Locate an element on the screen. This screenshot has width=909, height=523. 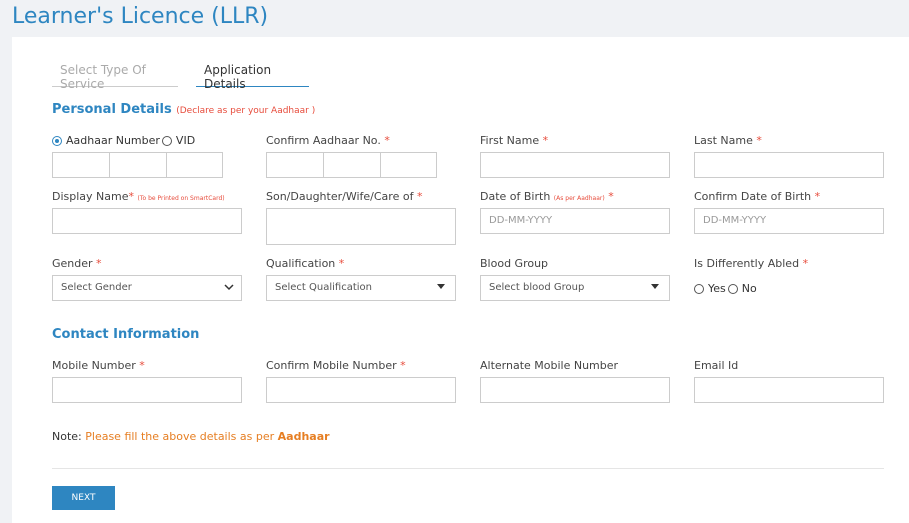
divider is located at coordinates (468, 468).